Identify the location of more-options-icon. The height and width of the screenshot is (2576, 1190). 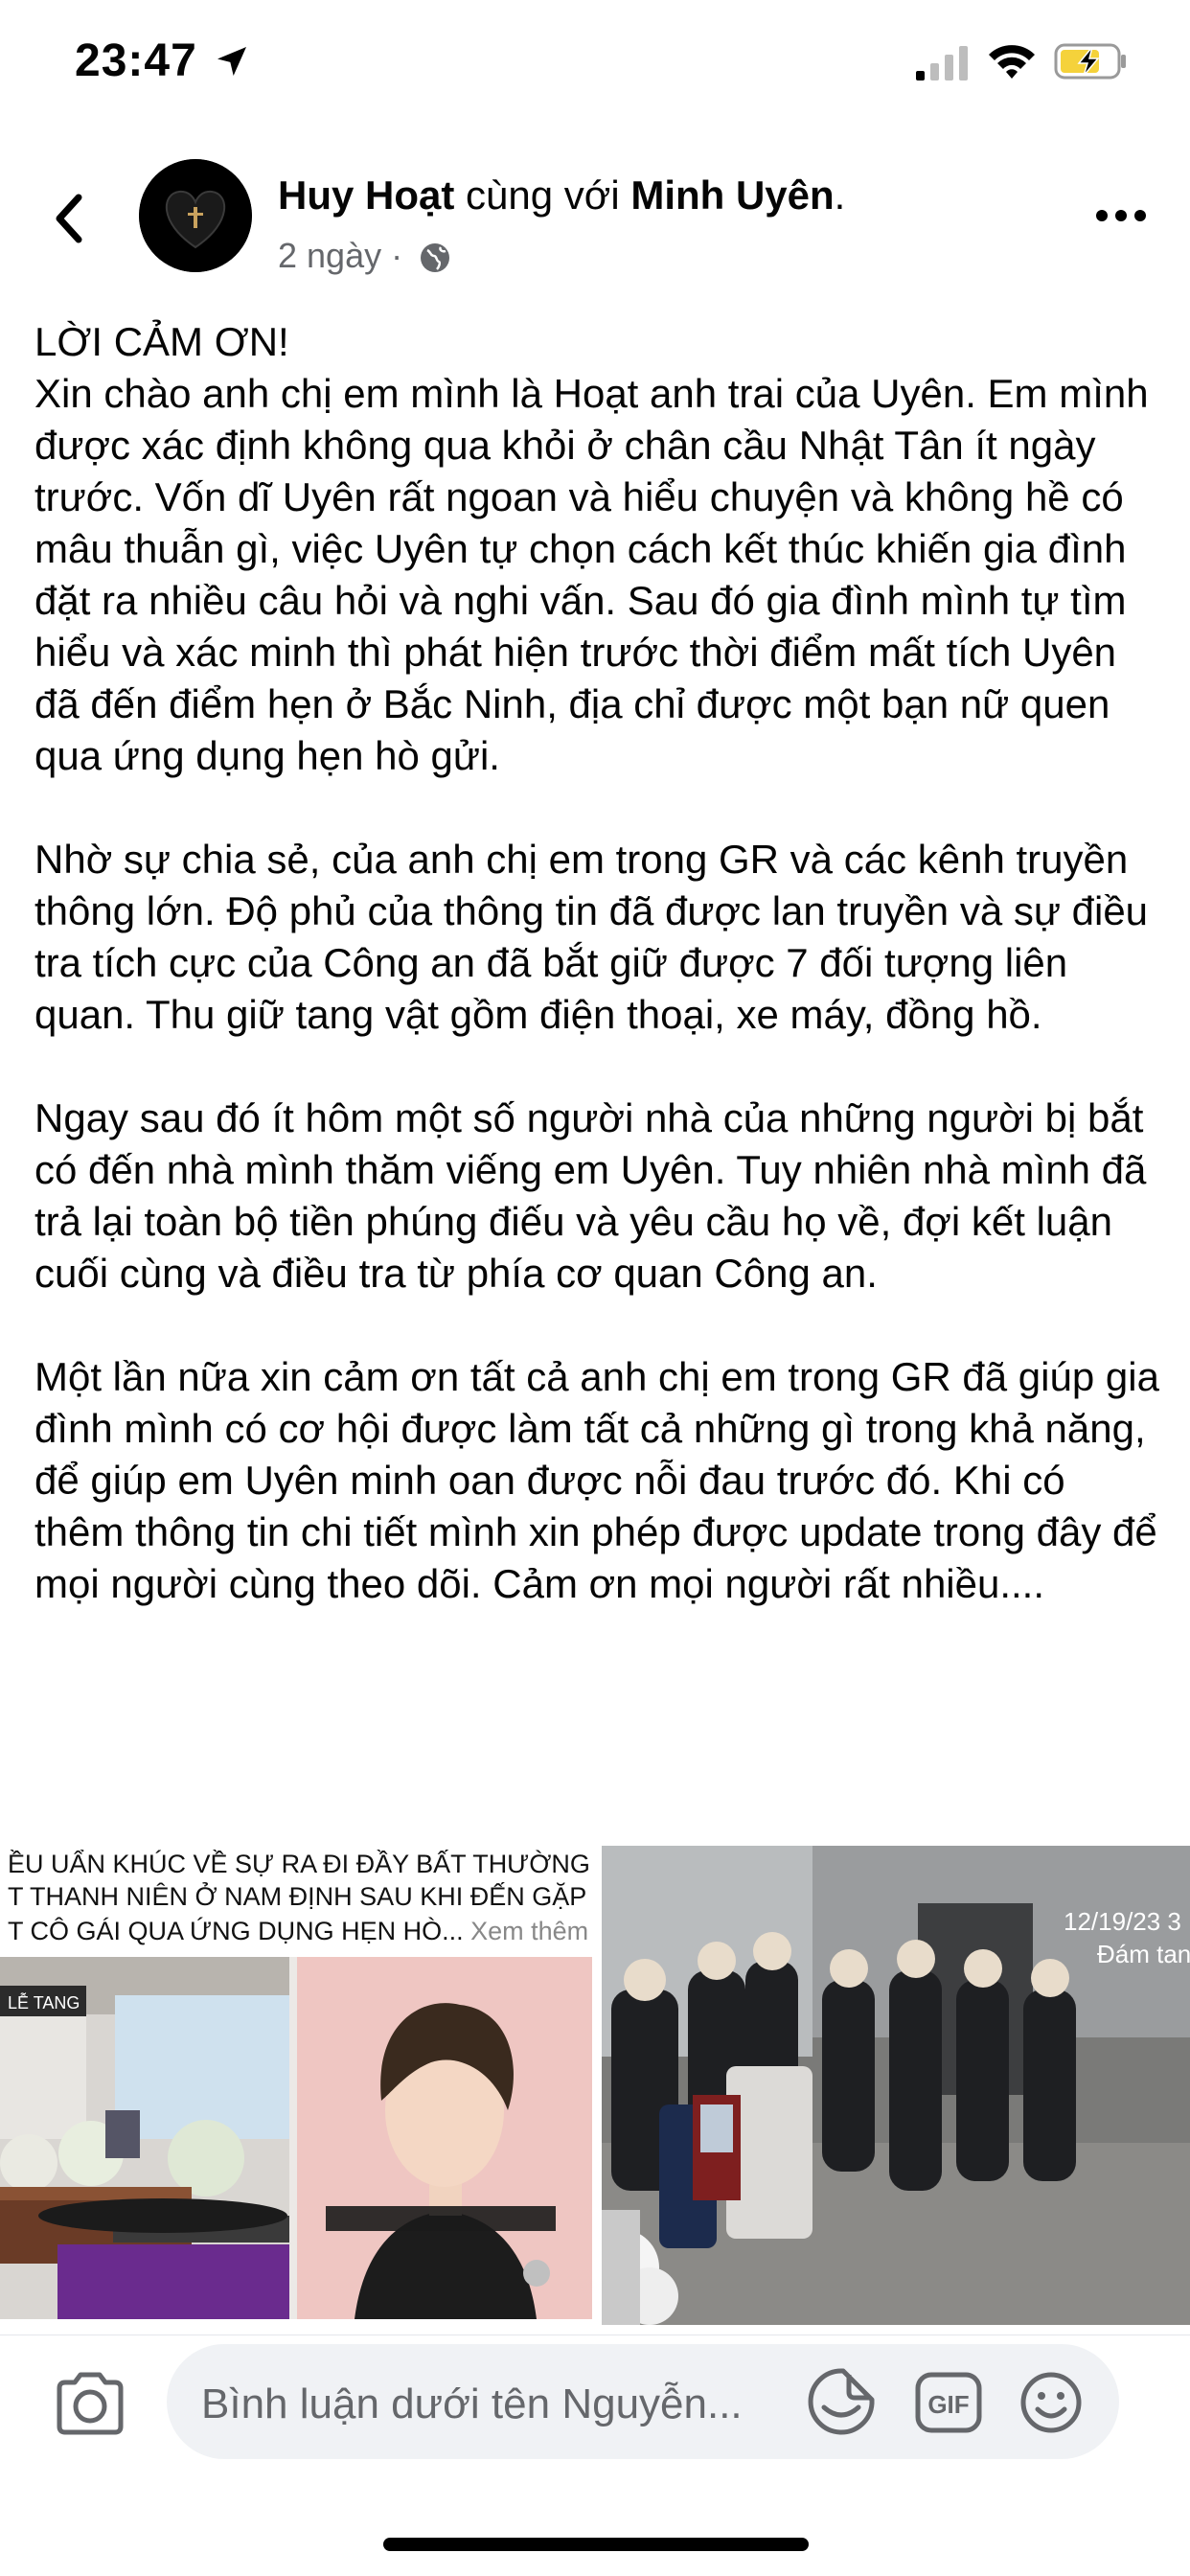
(1121, 216).